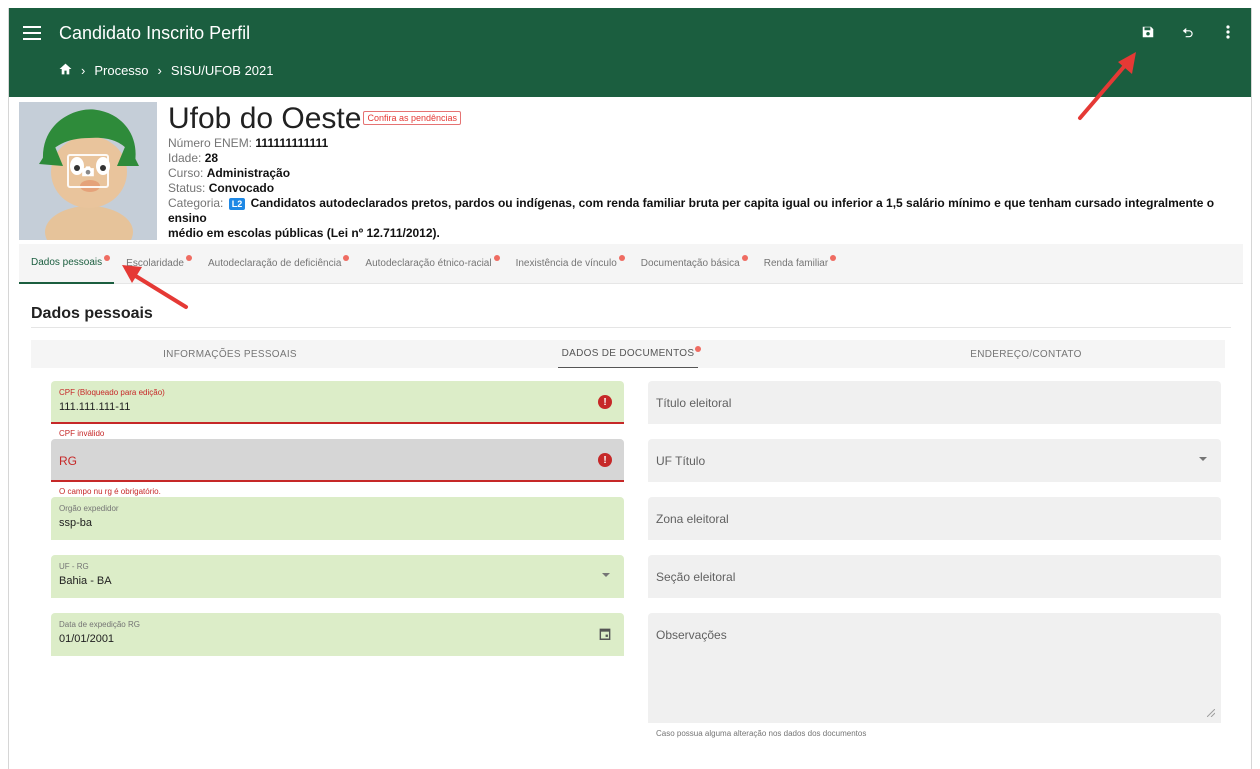 The width and height of the screenshot is (1260, 769). Describe the element at coordinates (74, 566) in the screenshot. I see `uf-rg-label: UF - RG` at that location.